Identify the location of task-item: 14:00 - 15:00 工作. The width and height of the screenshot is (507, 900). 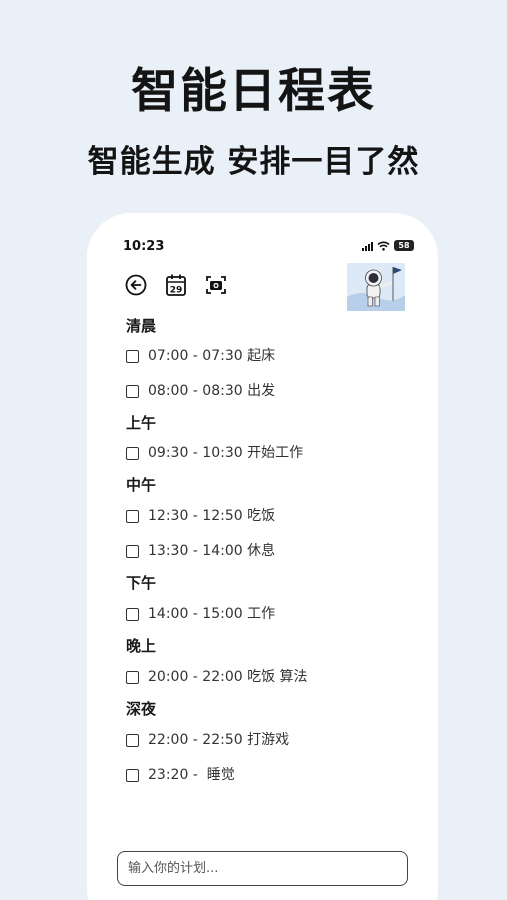
(272, 614).